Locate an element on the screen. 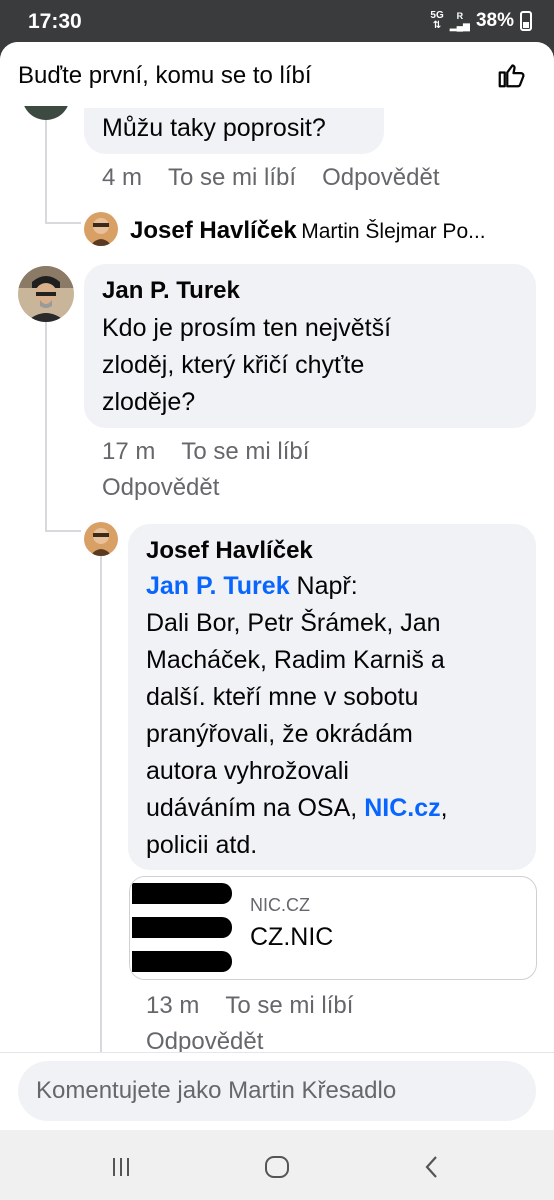  comment-author: Jan P. Turek is located at coordinates (171, 291).